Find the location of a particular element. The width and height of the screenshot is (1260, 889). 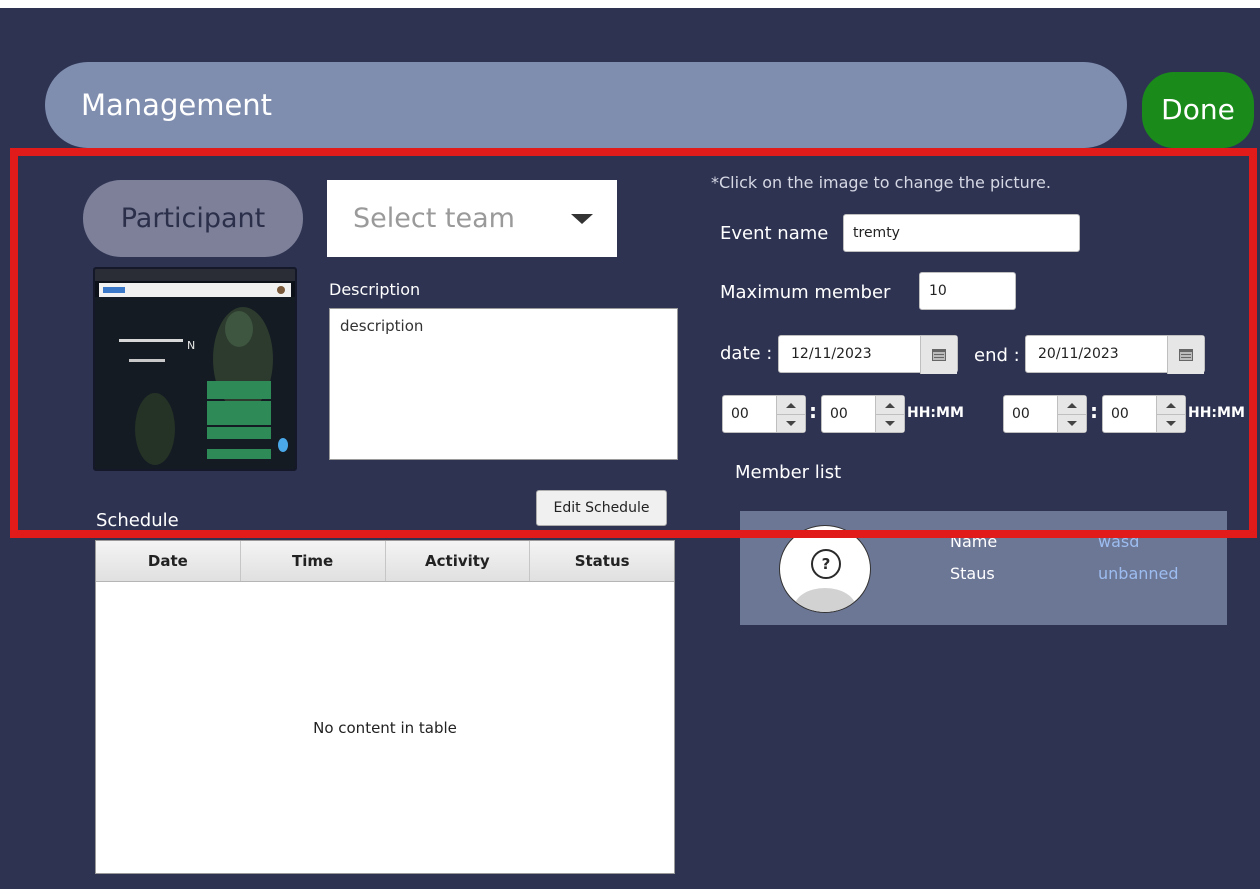

edit-schedule-button: Edit Schedule is located at coordinates (601, 508).